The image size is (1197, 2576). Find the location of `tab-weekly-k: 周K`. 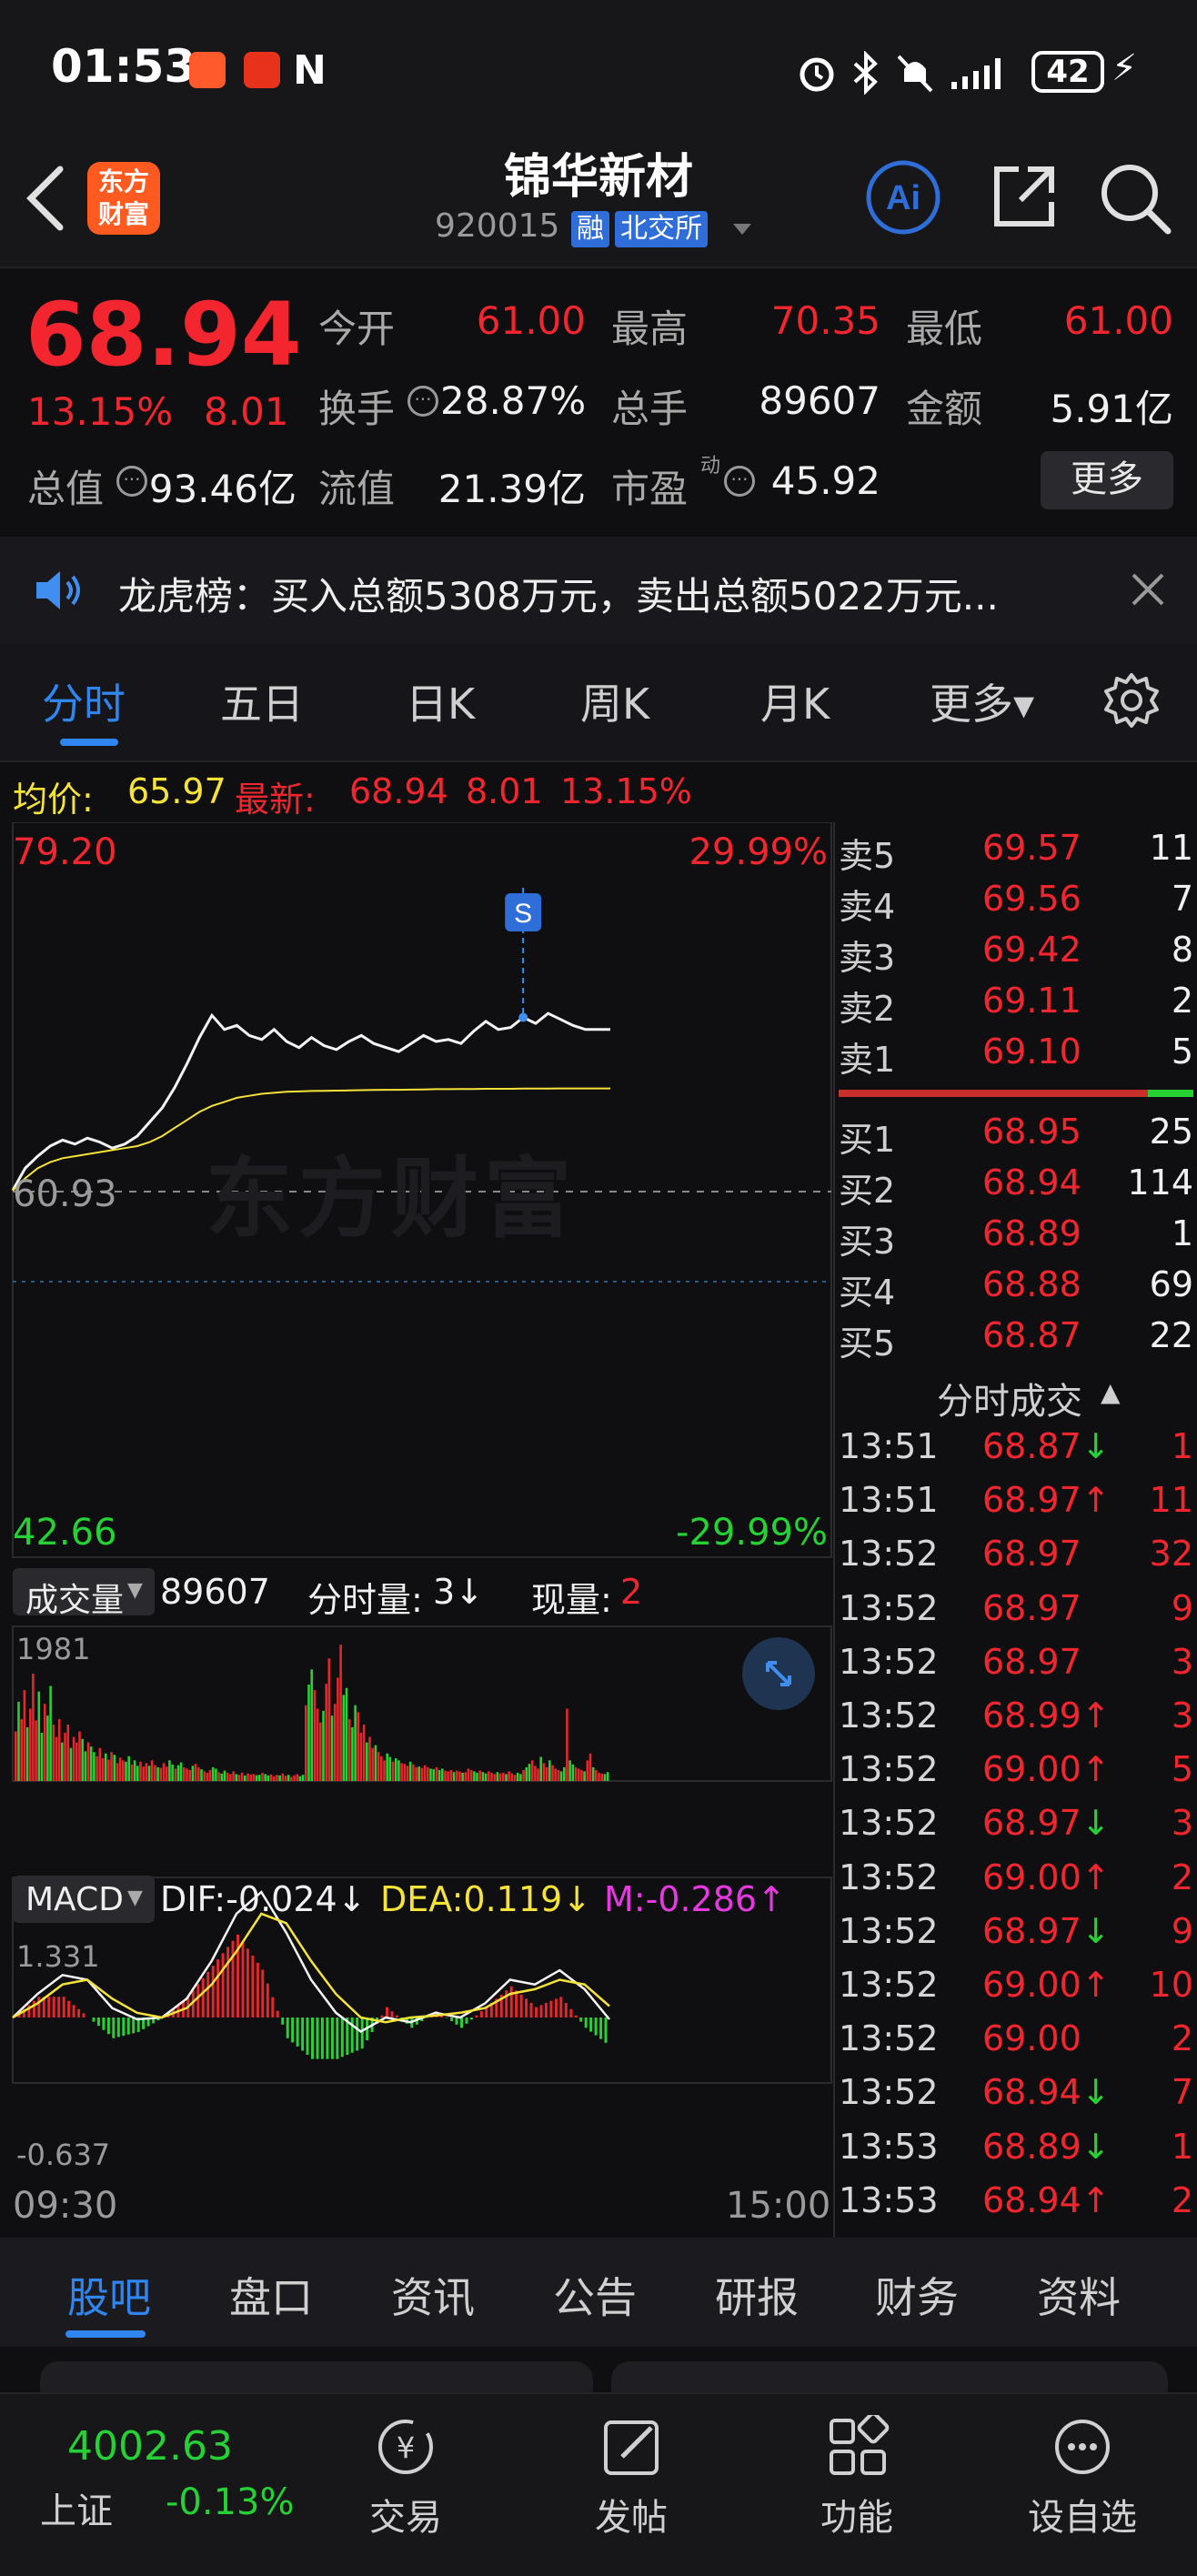

tab-weekly-k: 周K is located at coordinates (614, 701).